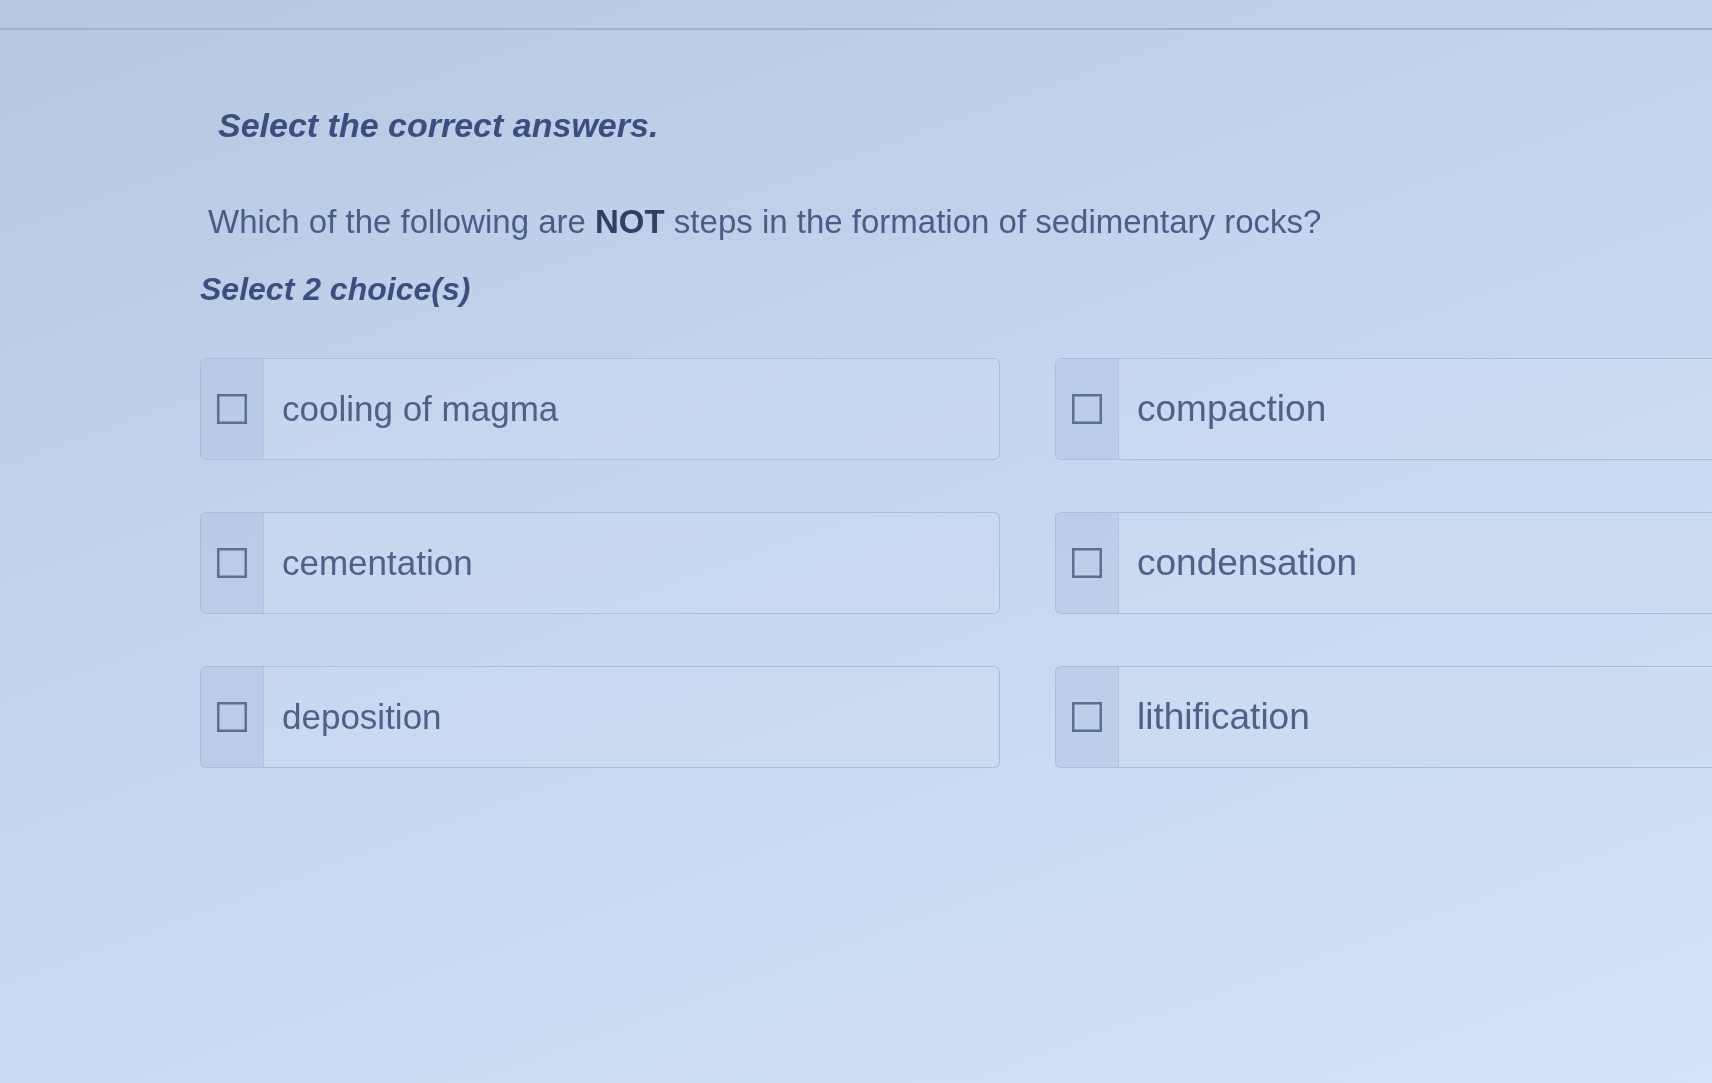  I want to click on answer-option: compaction, so click(1383, 409).